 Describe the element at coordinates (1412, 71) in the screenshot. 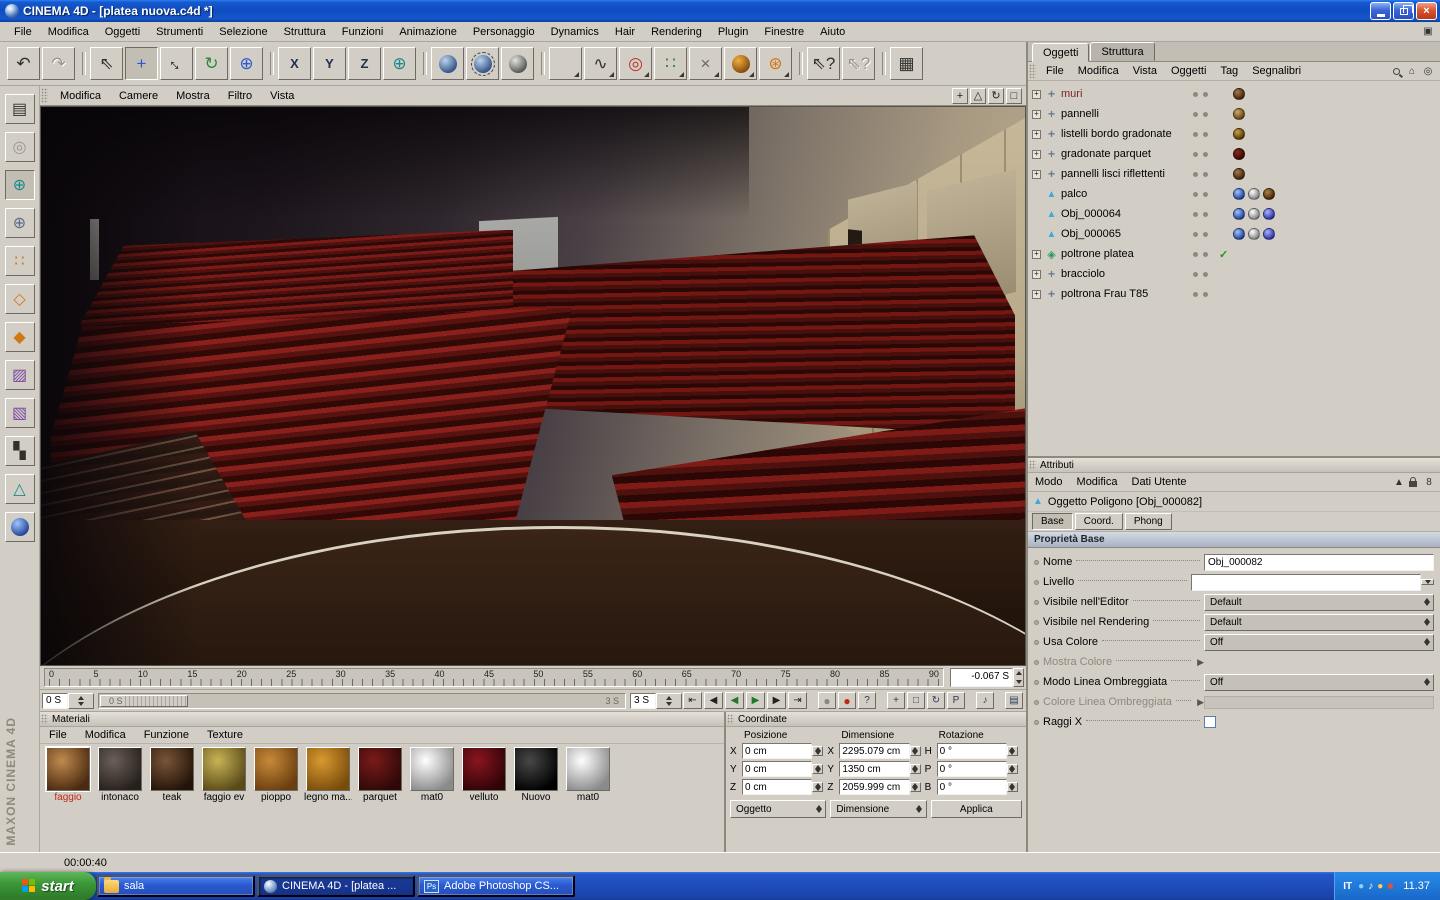

I see `home-icon: ⌂` at that location.